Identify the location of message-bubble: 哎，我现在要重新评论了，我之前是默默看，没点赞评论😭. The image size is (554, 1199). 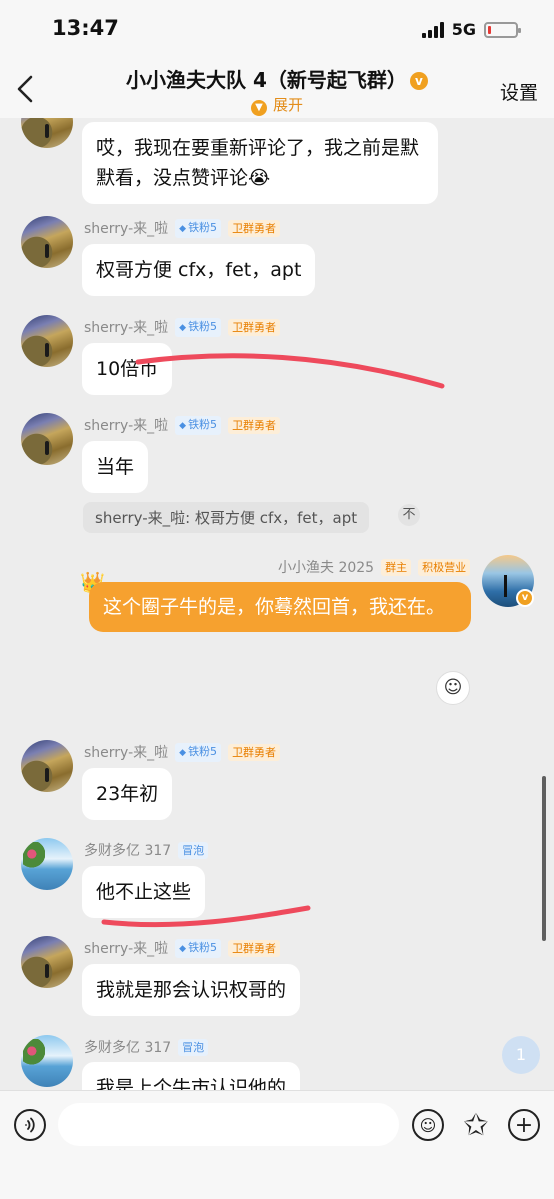
(260, 163).